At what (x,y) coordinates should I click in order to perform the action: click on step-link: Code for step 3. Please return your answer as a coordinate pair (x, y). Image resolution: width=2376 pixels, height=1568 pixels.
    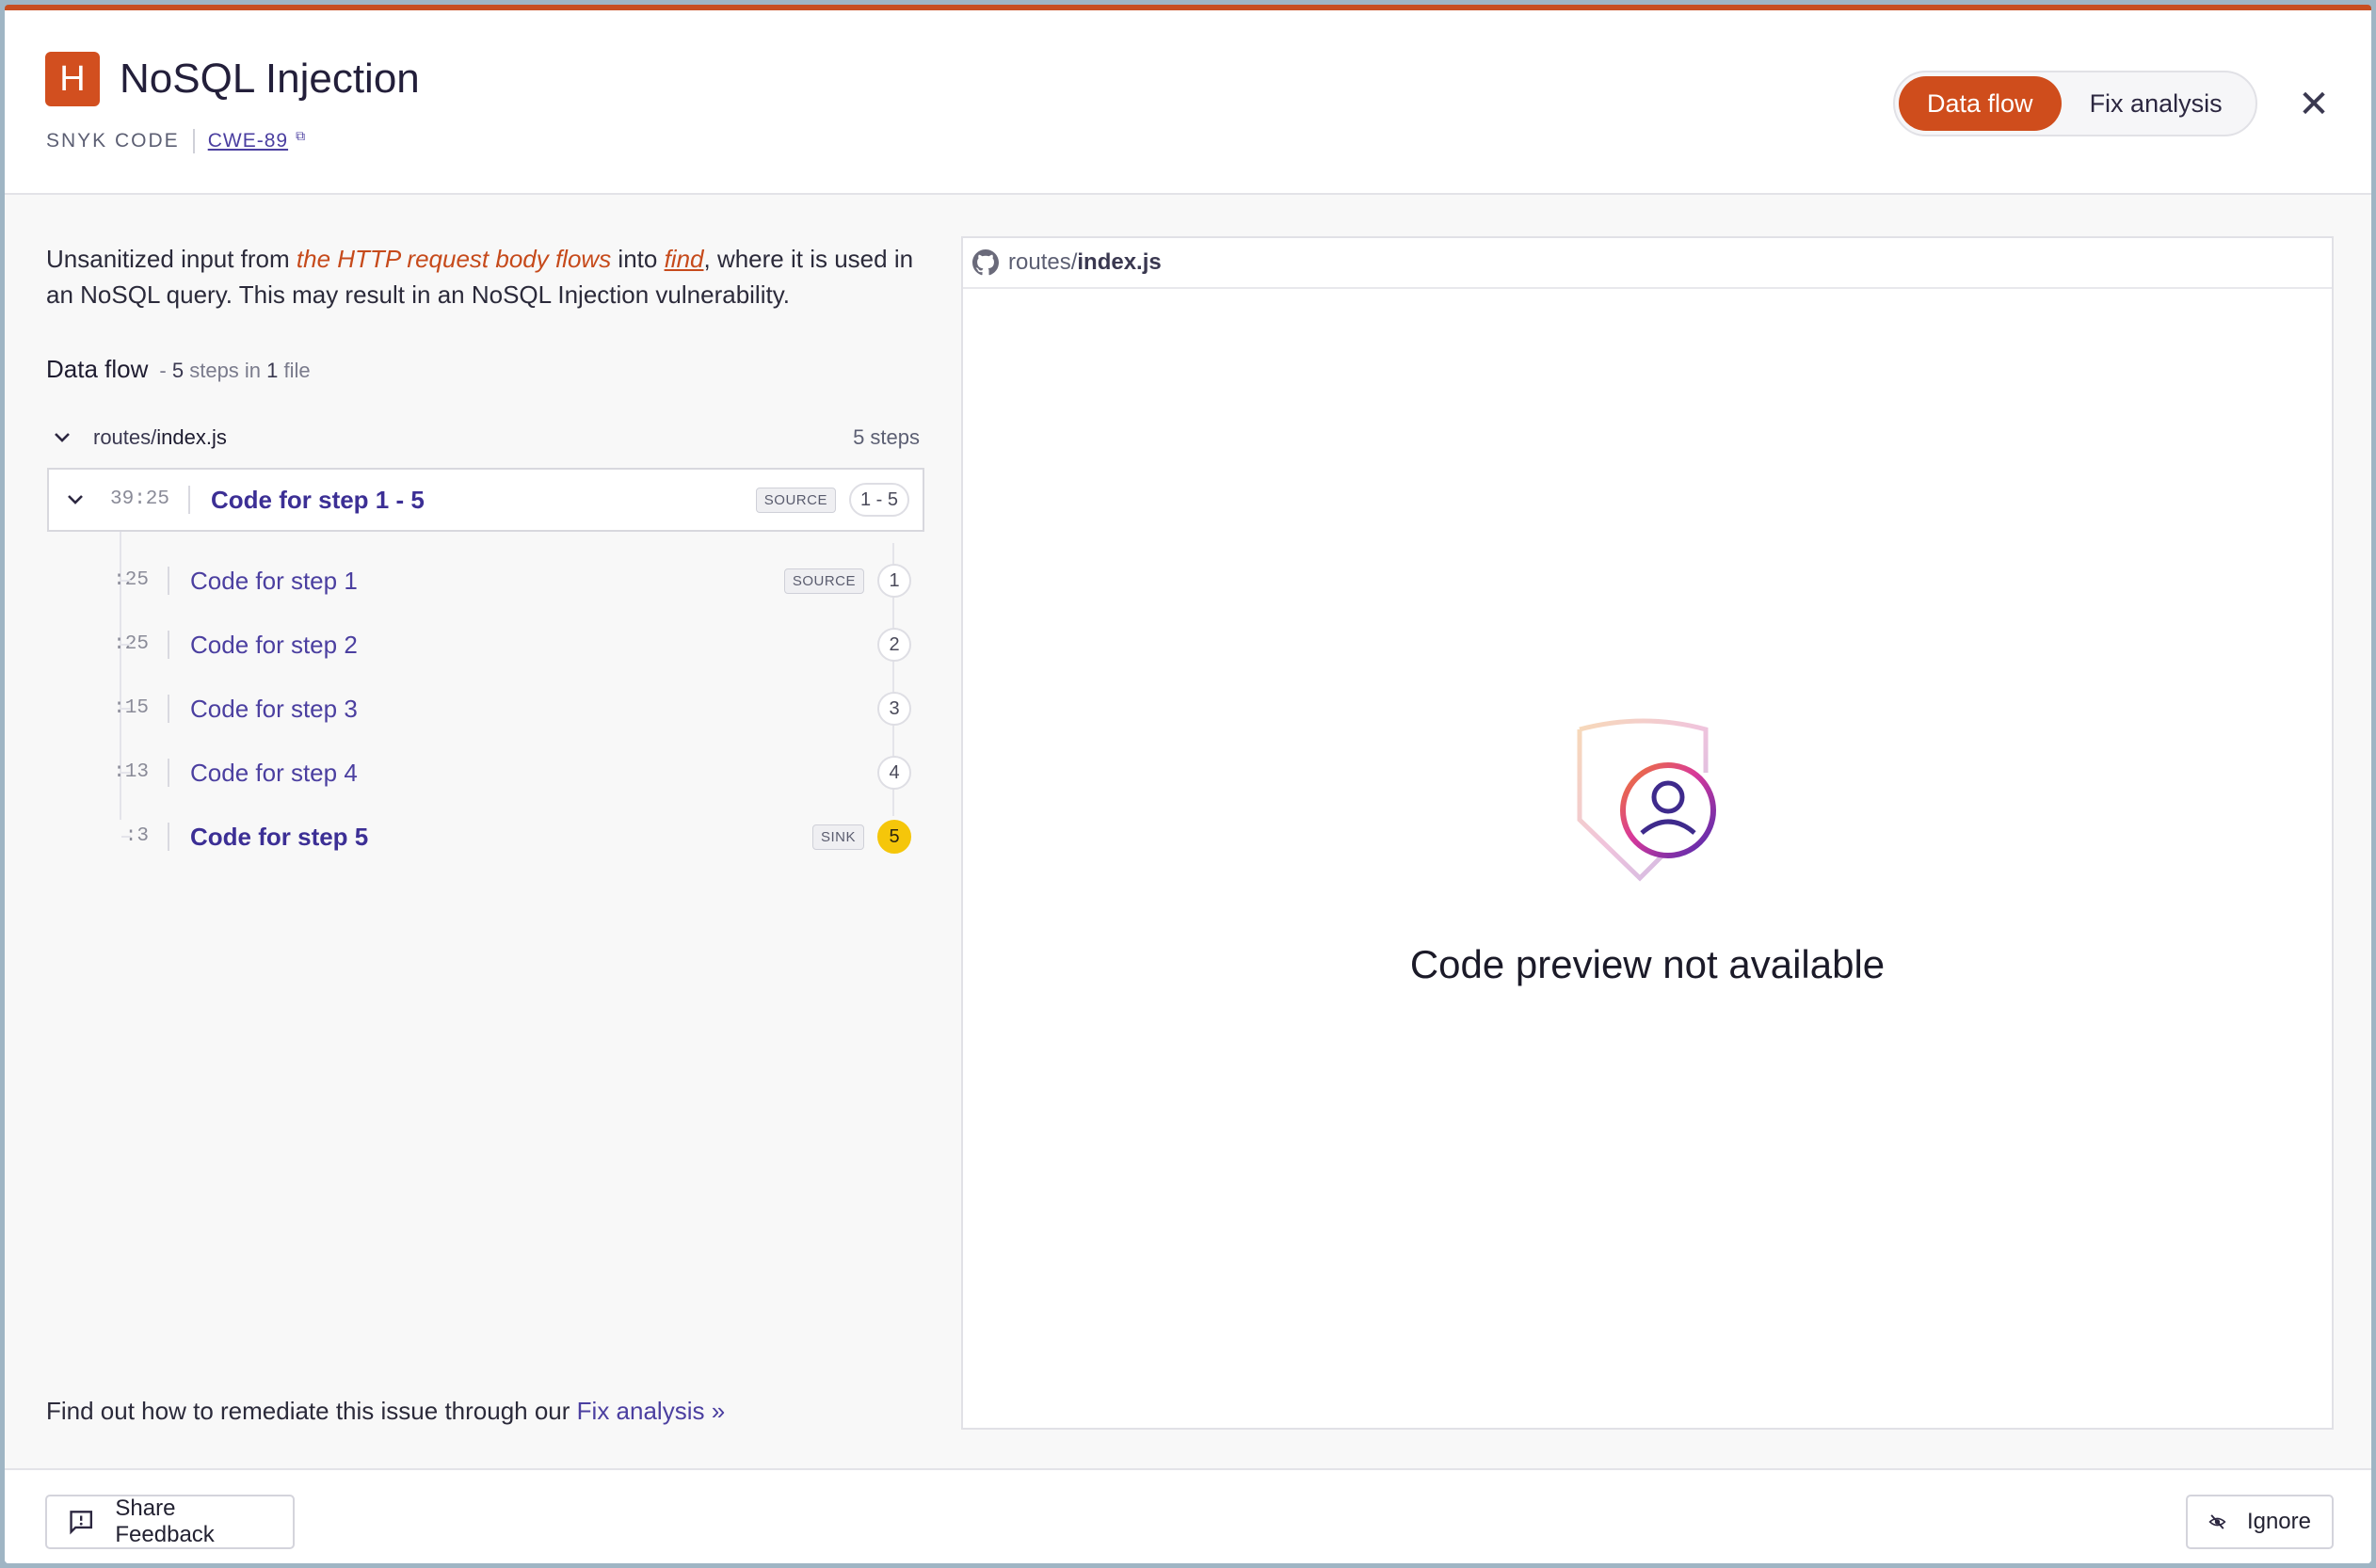
    Looking at the image, I should click on (274, 709).